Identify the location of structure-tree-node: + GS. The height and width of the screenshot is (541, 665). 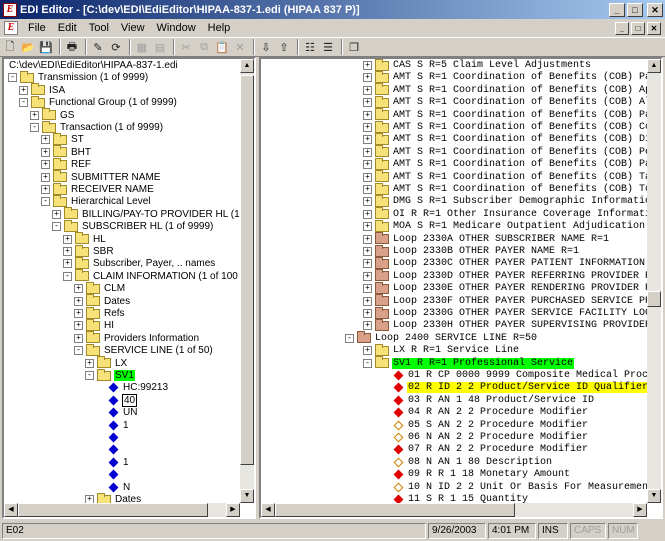
(52, 115).